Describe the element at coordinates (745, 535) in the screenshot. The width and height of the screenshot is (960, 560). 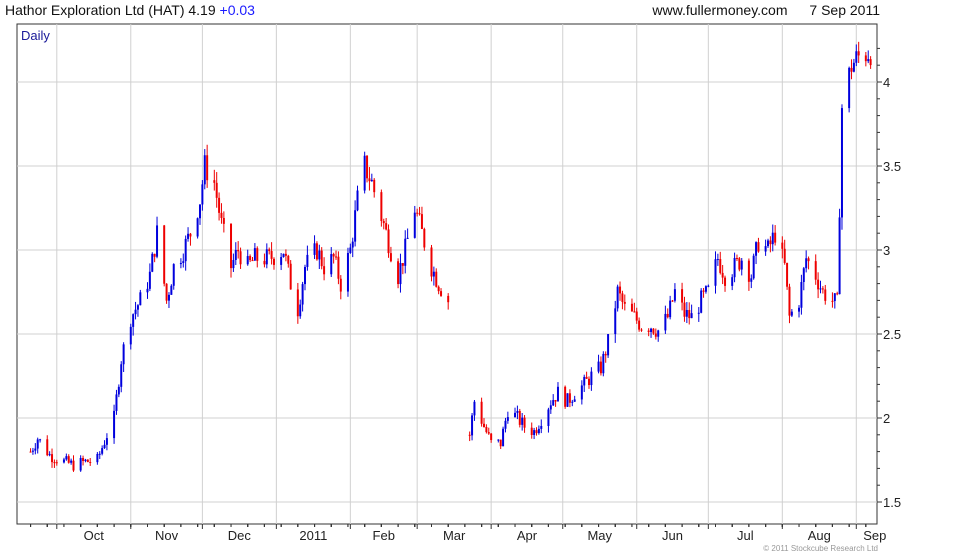
I see `x-tick-label: Jul` at that location.